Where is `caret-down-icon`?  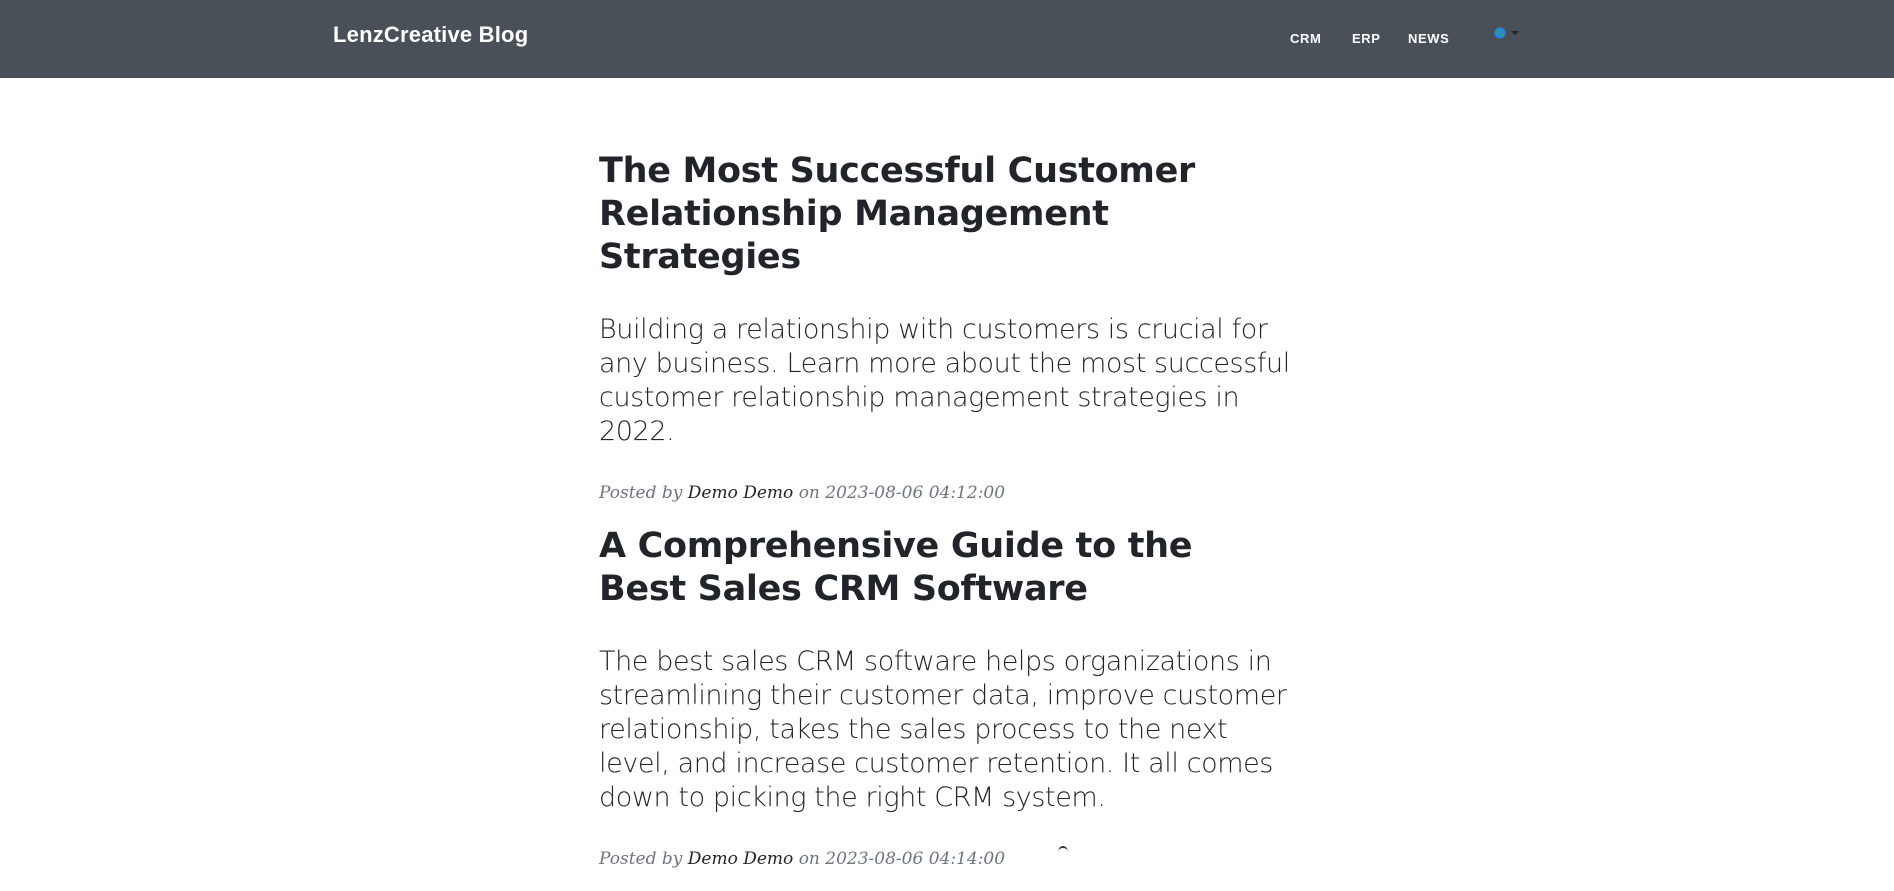
caret-down-icon is located at coordinates (1515, 33).